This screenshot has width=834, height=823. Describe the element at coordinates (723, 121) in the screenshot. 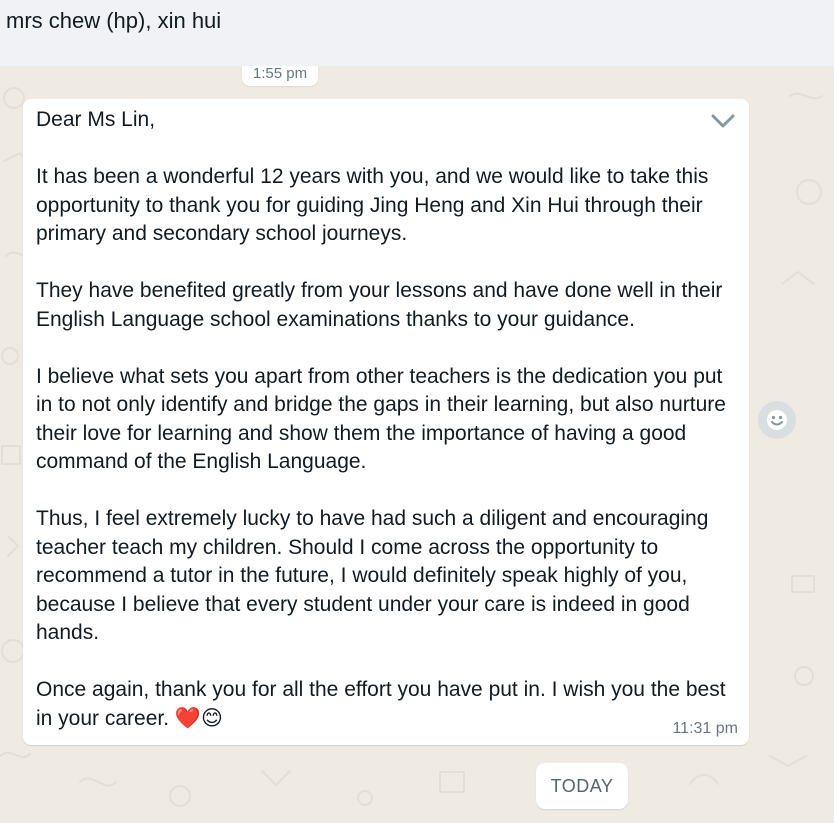

I see `chevron-down-icon` at that location.